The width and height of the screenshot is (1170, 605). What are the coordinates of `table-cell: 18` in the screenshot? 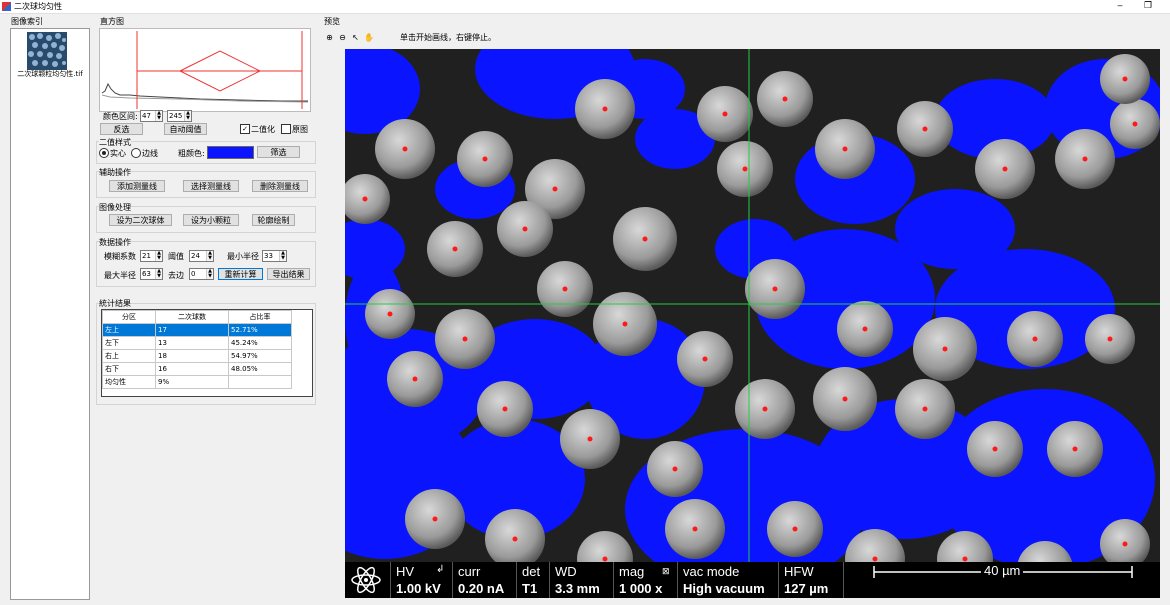 It's located at (192, 356).